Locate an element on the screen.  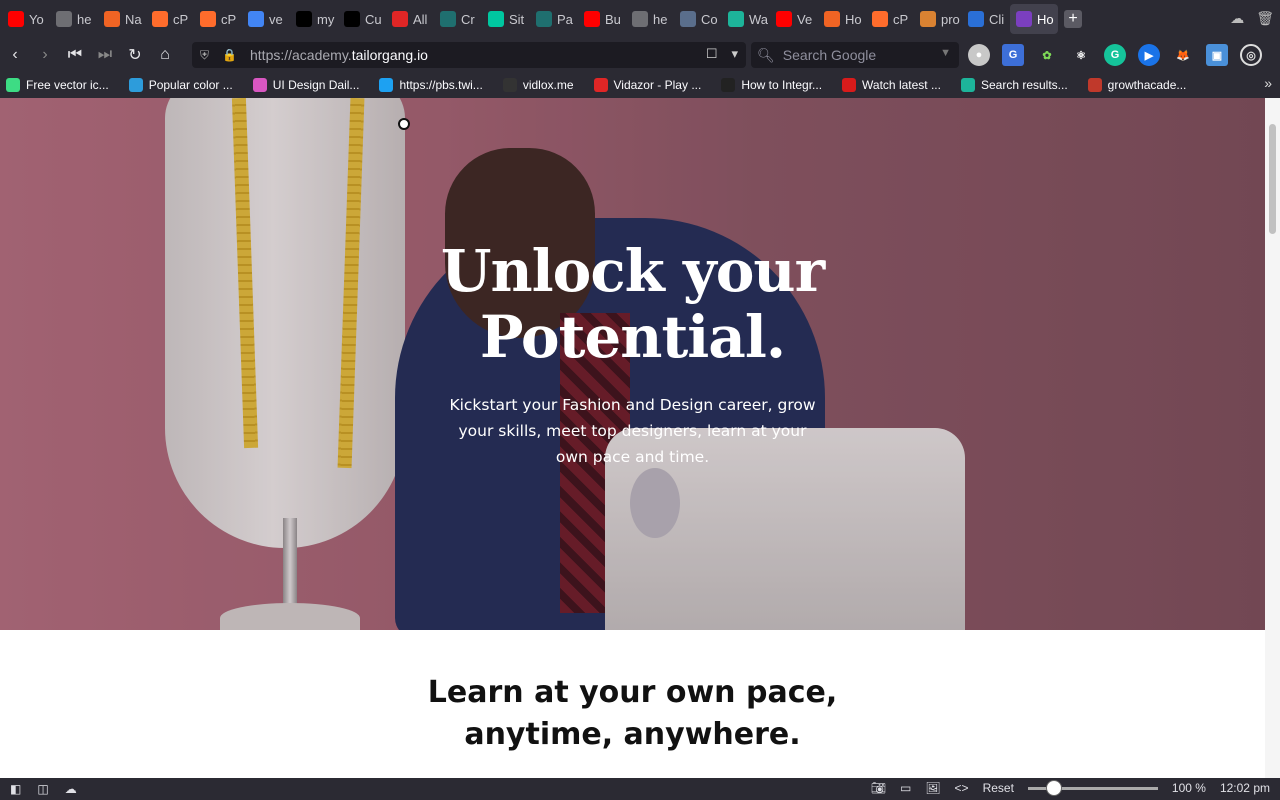
tabbar-actions: ☁ 🗑 is located at coordinates (1252, 18).